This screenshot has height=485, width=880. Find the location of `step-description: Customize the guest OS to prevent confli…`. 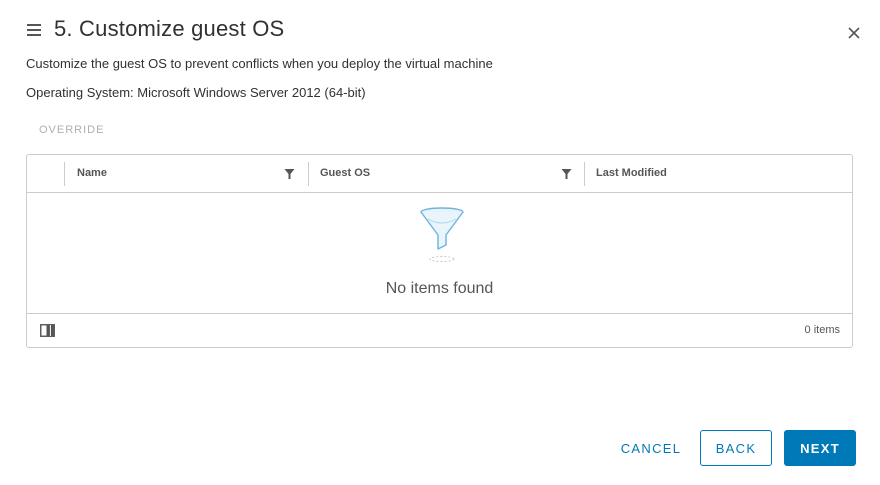

step-description: Customize the guest OS to prevent confli… is located at coordinates (259, 63).